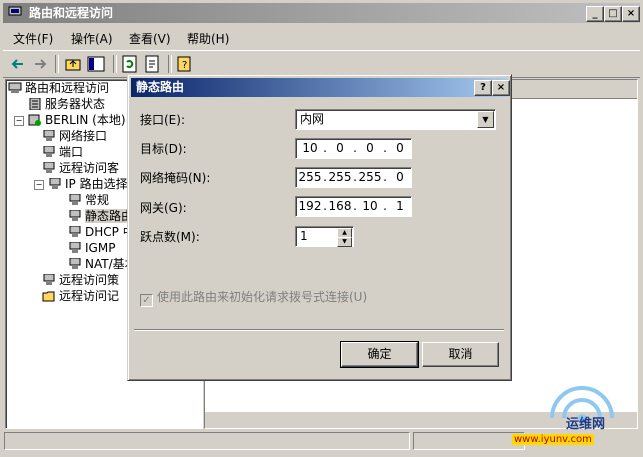 Image resolution: width=643 pixels, height=457 pixels. What do you see at coordinates (262, 297) in the screenshot?
I see `checkbox-label: 使用此路由来初始化请求拨号式连接(U)` at bounding box center [262, 297].